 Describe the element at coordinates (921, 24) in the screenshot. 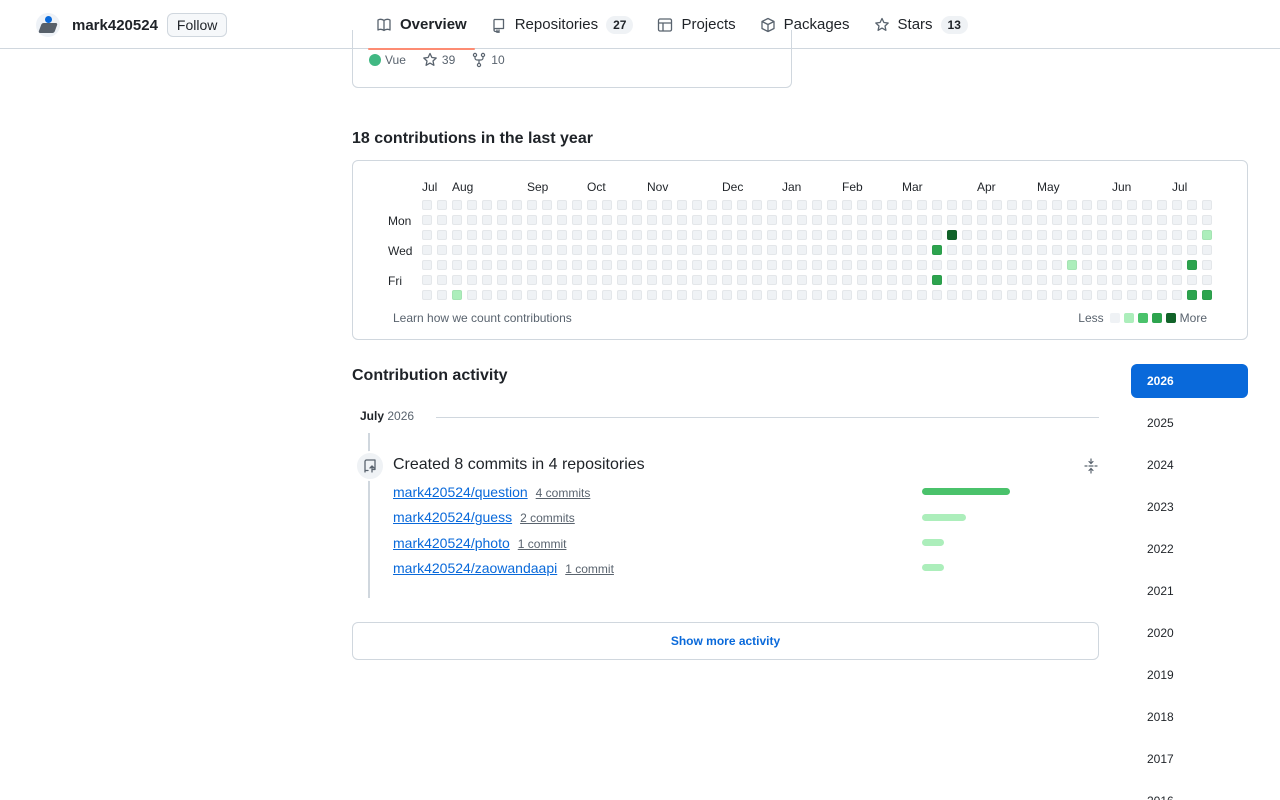

I see `tab-stars: Stars 13` at that location.